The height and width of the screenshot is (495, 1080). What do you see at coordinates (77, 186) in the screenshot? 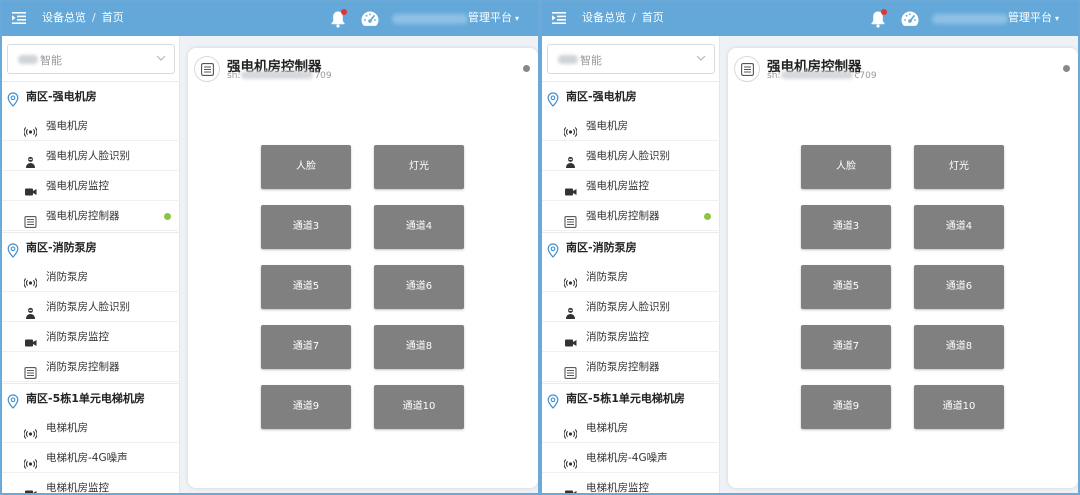
I see `sidebar-item-label: 强电机房监控` at bounding box center [77, 186].